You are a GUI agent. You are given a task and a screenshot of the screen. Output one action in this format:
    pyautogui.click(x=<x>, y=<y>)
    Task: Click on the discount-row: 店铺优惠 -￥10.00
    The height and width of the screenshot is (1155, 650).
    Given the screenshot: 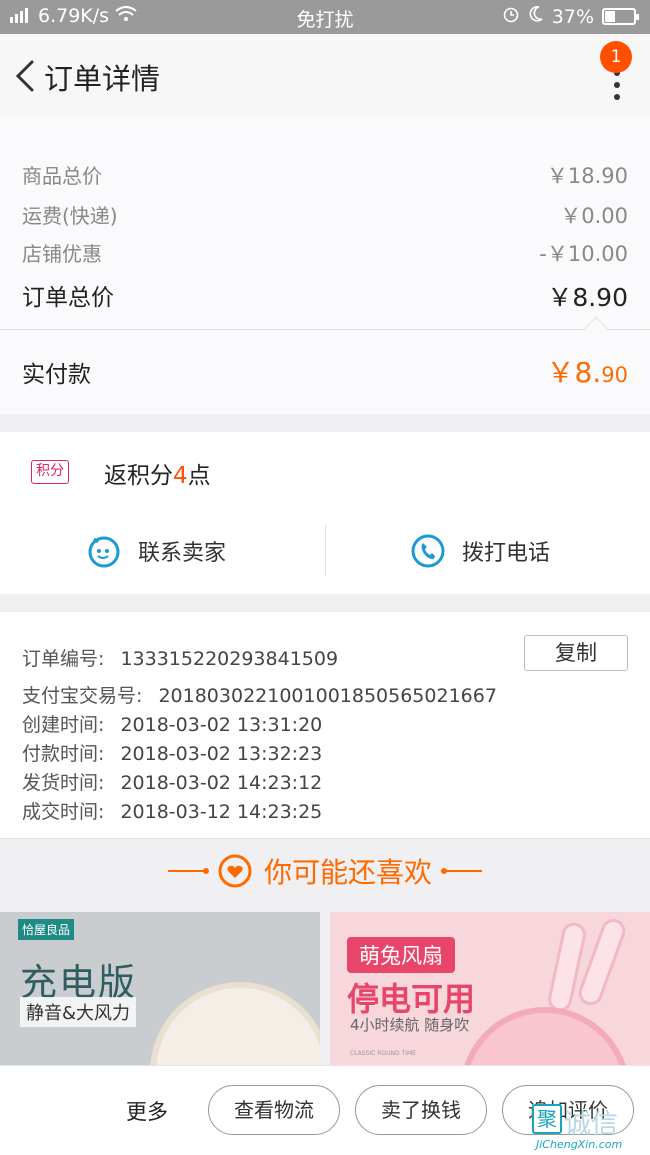 What is the action you would take?
    pyautogui.click(x=325, y=253)
    